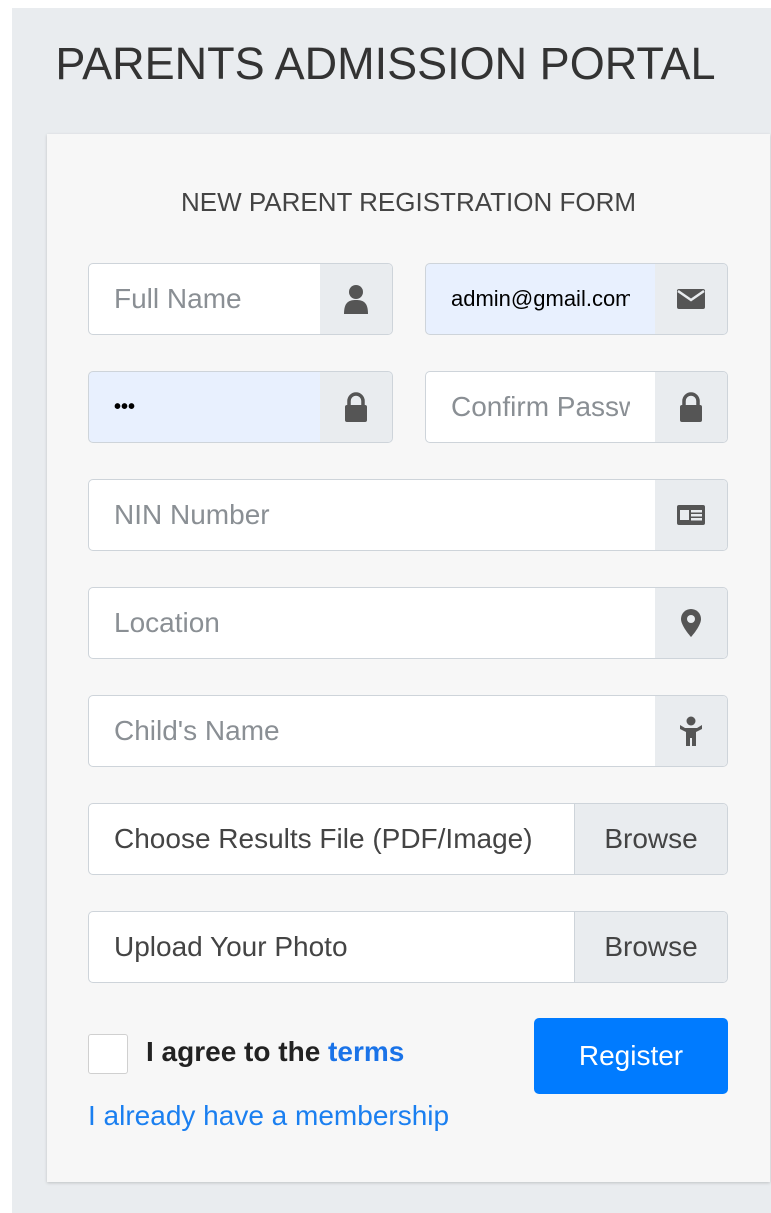 The height and width of the screenshot is (1213, 771). Describe the element at coordinates (650, 947) in the screenshot. I see `photo-browse-button: Browse` at that location.